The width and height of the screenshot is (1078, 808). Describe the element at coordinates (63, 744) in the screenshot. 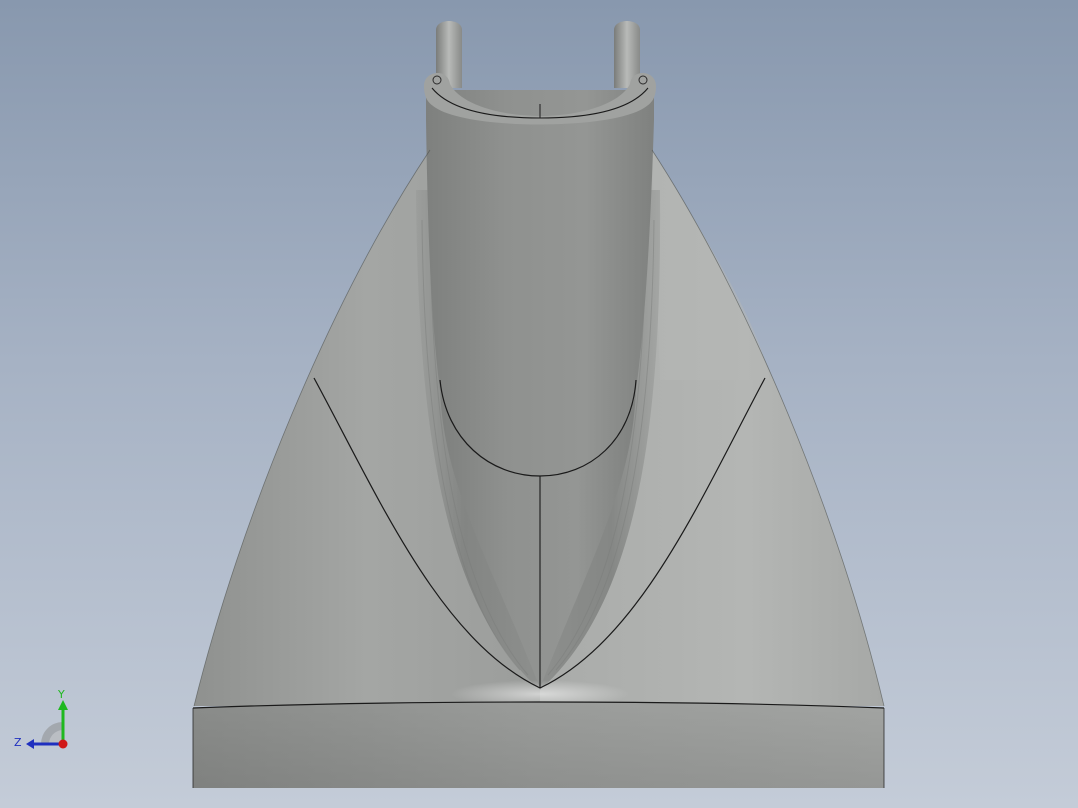

I see `x-axis-dot-icon` at that location.